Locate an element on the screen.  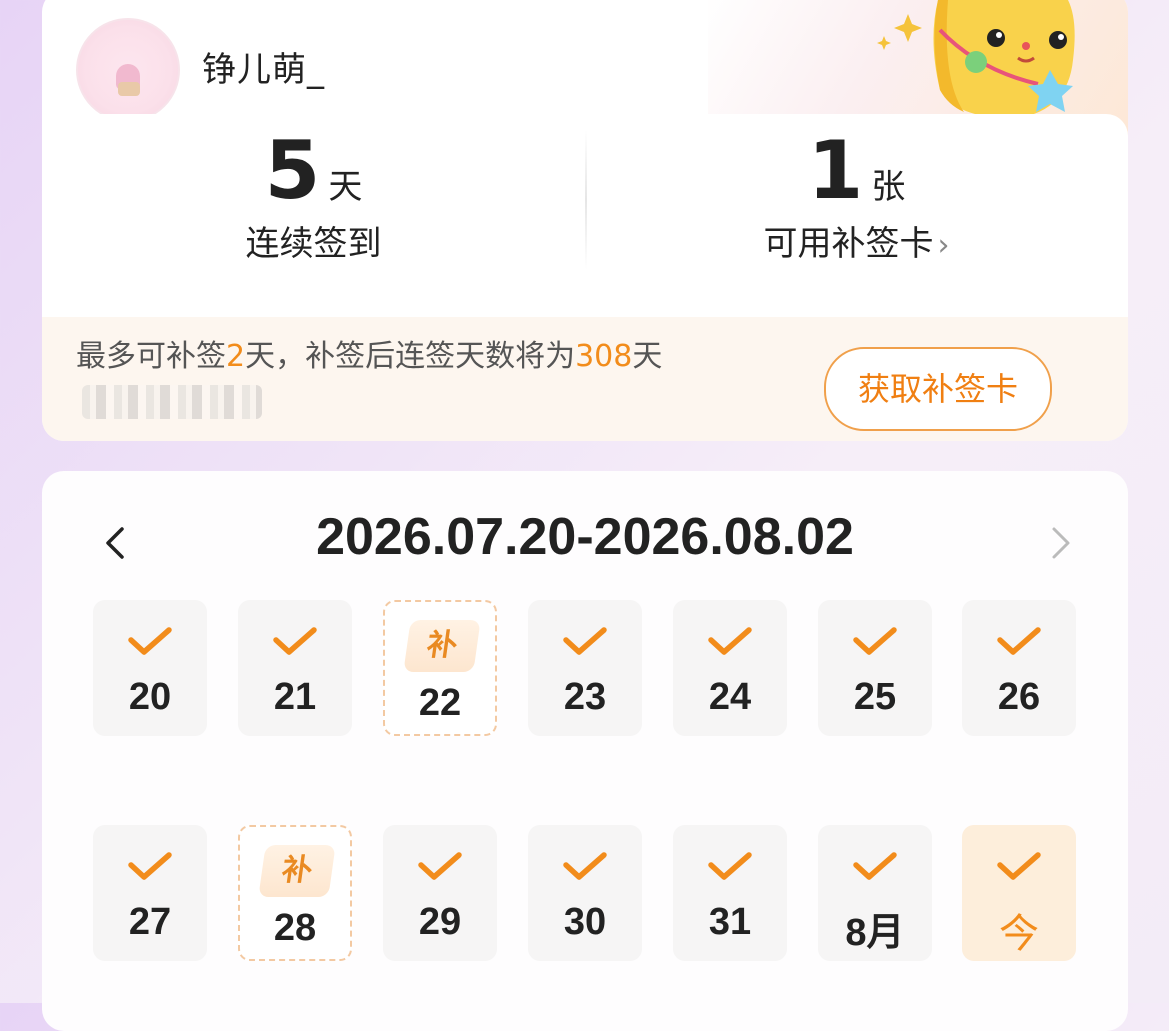
day-label: 26 is located at coordinates (1019, 697).